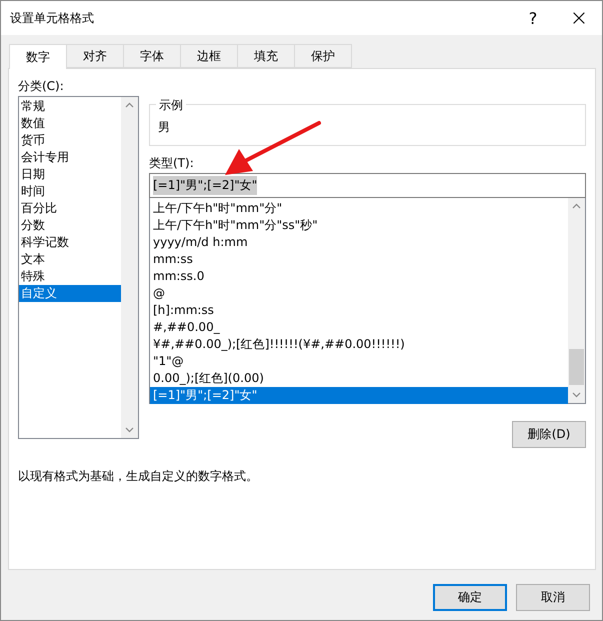 Image resolution: width=603 pixels, height=621 pixels. What do you see at coordinates (359, 344) in the screenshot?
I see `format-item: ¥#,##0.00_);[红色]!!!!!!(¥#,##0.00!!!!!!)` at bounding box center [359, 344].